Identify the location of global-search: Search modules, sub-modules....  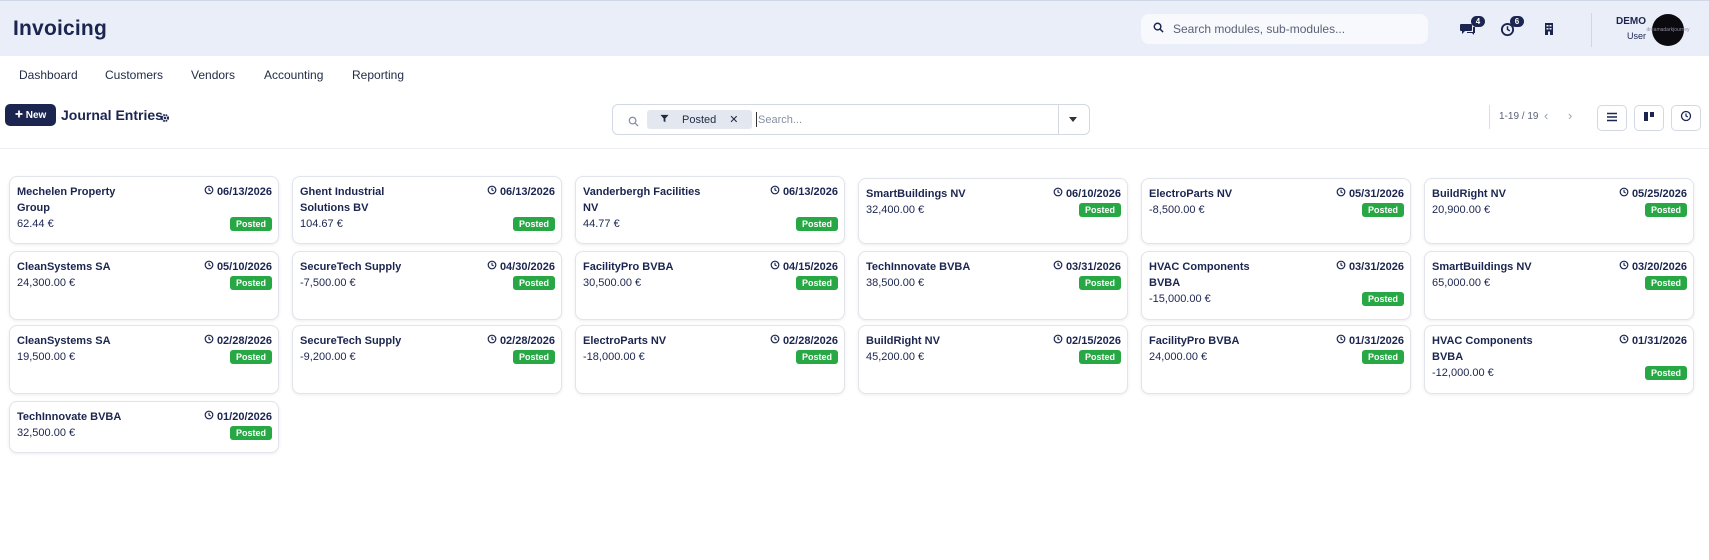
(1284, 29).